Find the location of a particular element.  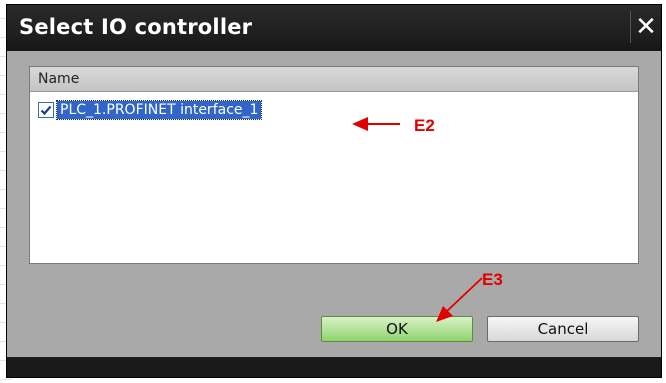

annotation-e3: E3 is located at coordinates (492, 279).